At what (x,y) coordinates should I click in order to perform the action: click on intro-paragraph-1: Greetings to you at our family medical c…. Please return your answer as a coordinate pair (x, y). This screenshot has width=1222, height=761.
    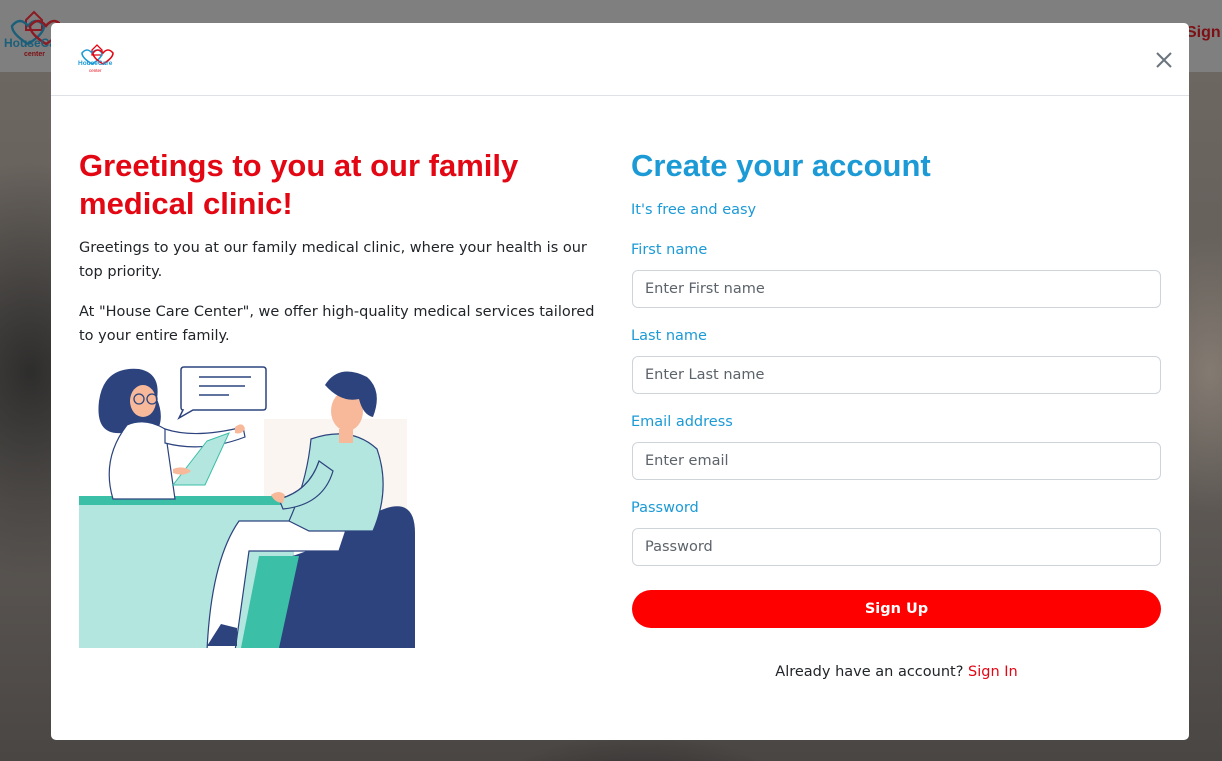
    Looking at the image, I should click on (333, 260).